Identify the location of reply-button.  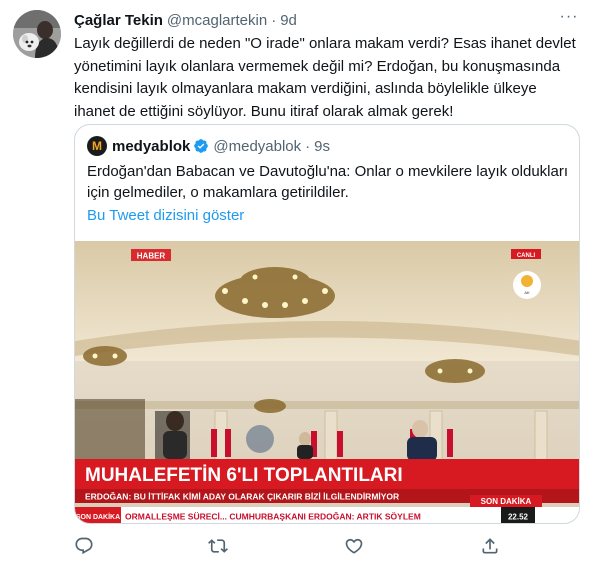
(84, 546).